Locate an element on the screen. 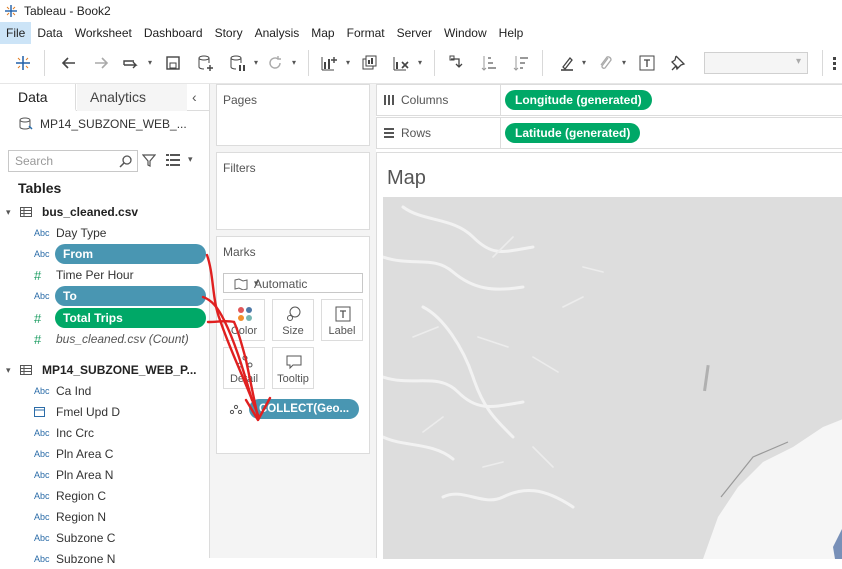  field-label: Inc Crc is located at coordinates (75, 433).